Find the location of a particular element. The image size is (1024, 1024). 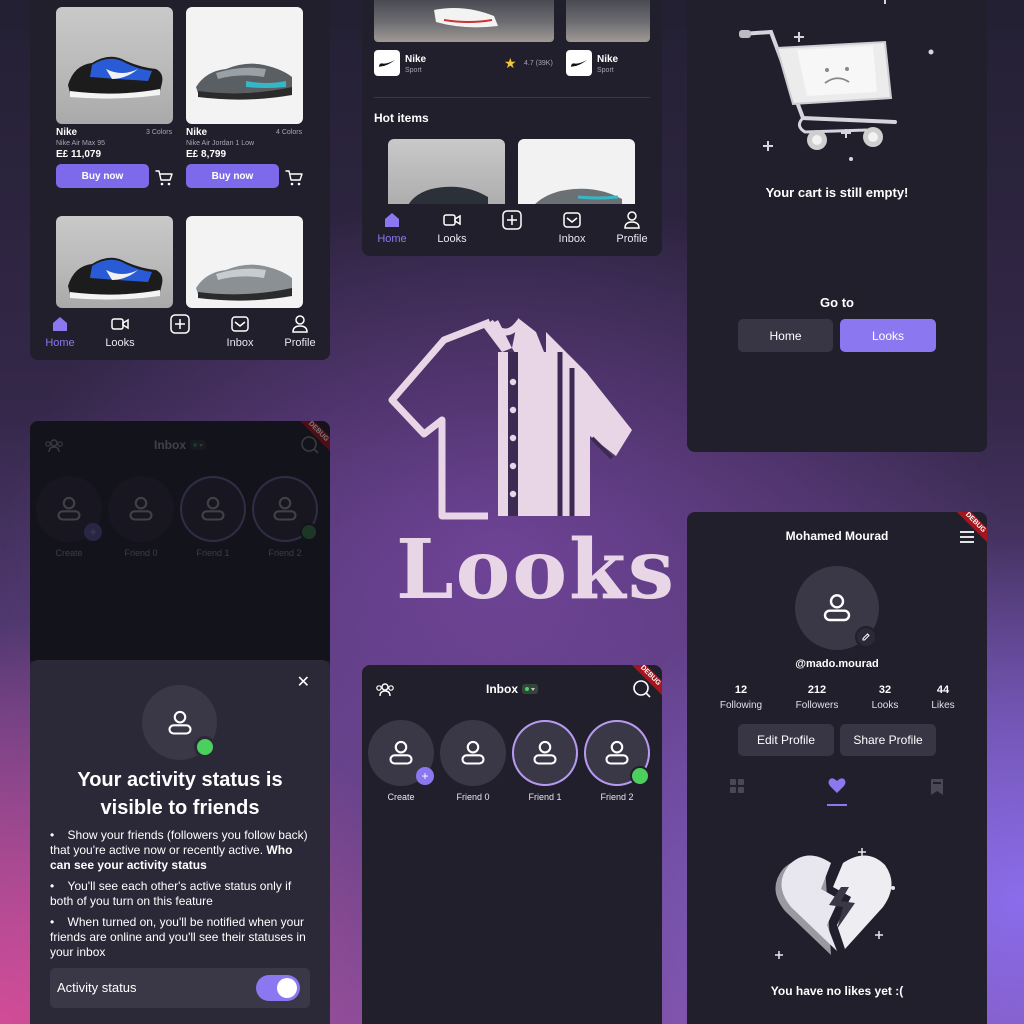

tab-likes is located at coordinates (837, 788).